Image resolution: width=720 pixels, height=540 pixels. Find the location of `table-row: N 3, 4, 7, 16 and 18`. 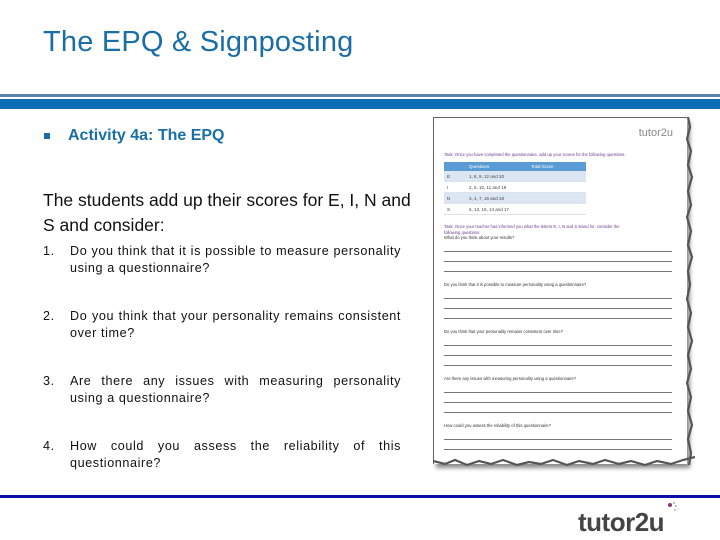

table-row: N 3, 4, 7, 16 and 18 is located at coordinates (515, 198).